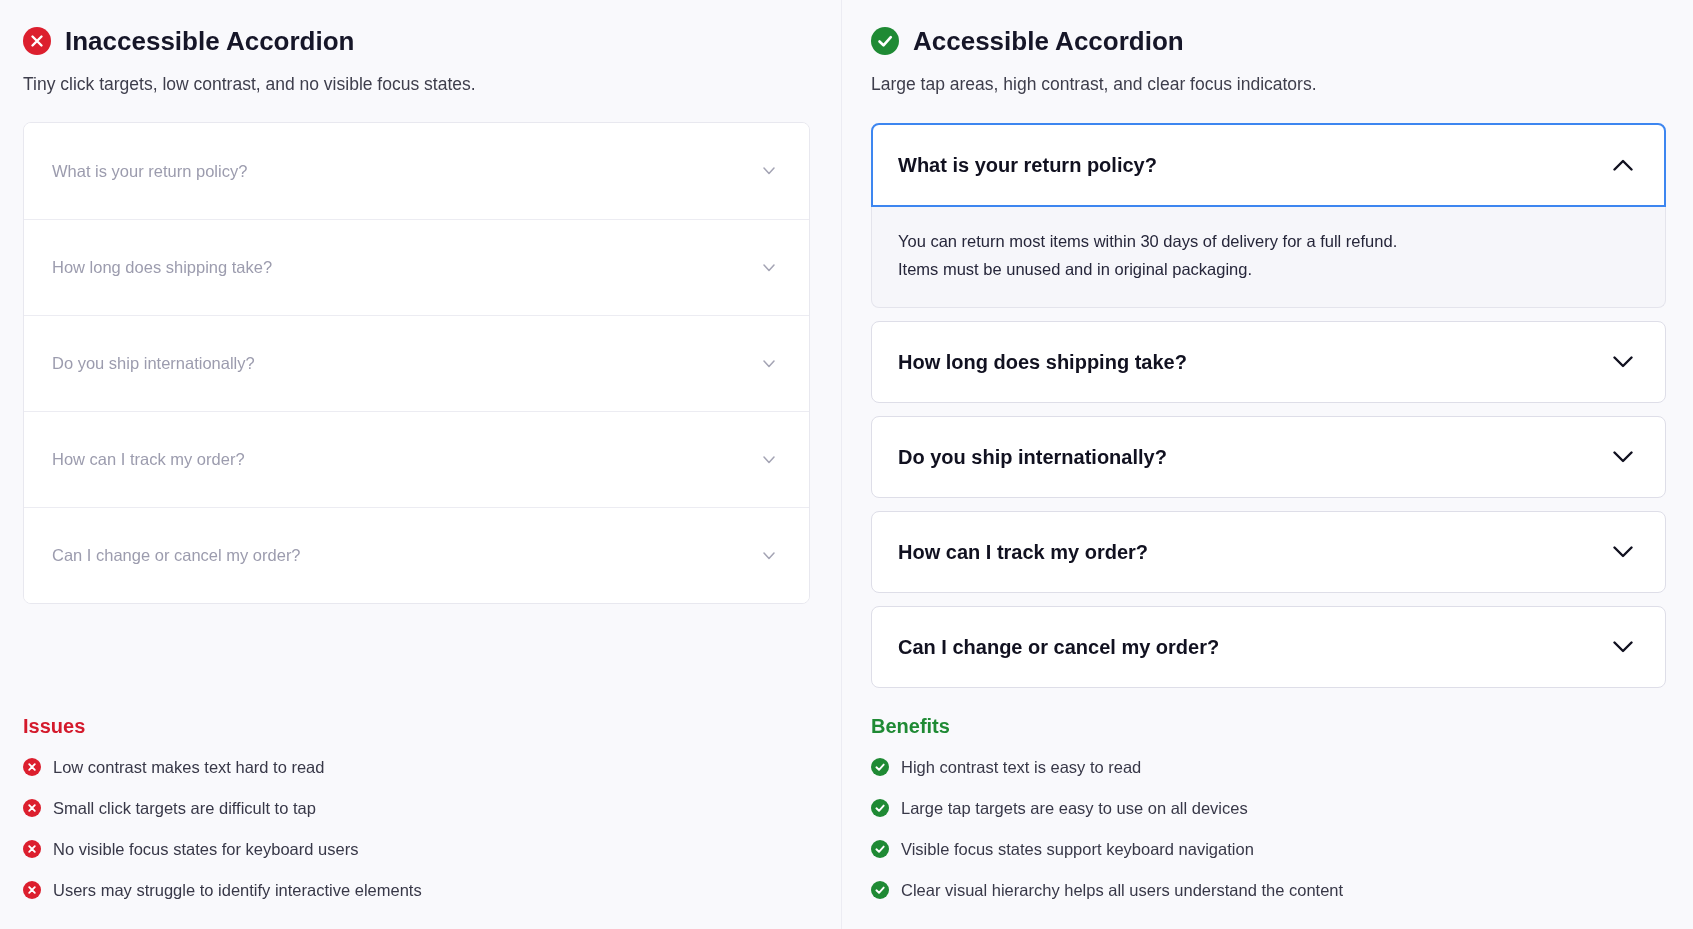 The width and height of the screenshot is (1693, 929). Describe the element at coordinates (55, 726) in the screenshot. I see `section-heading: Issues` at that location.